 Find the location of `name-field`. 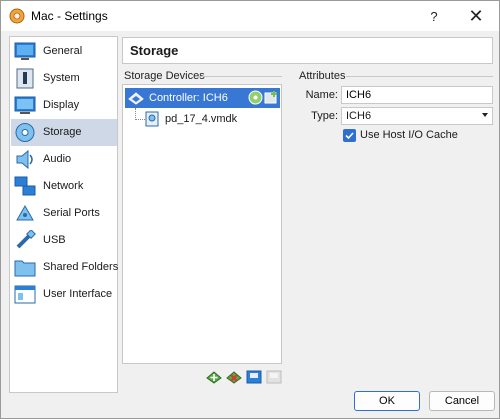

name-field is located at coordinates (417, 95).